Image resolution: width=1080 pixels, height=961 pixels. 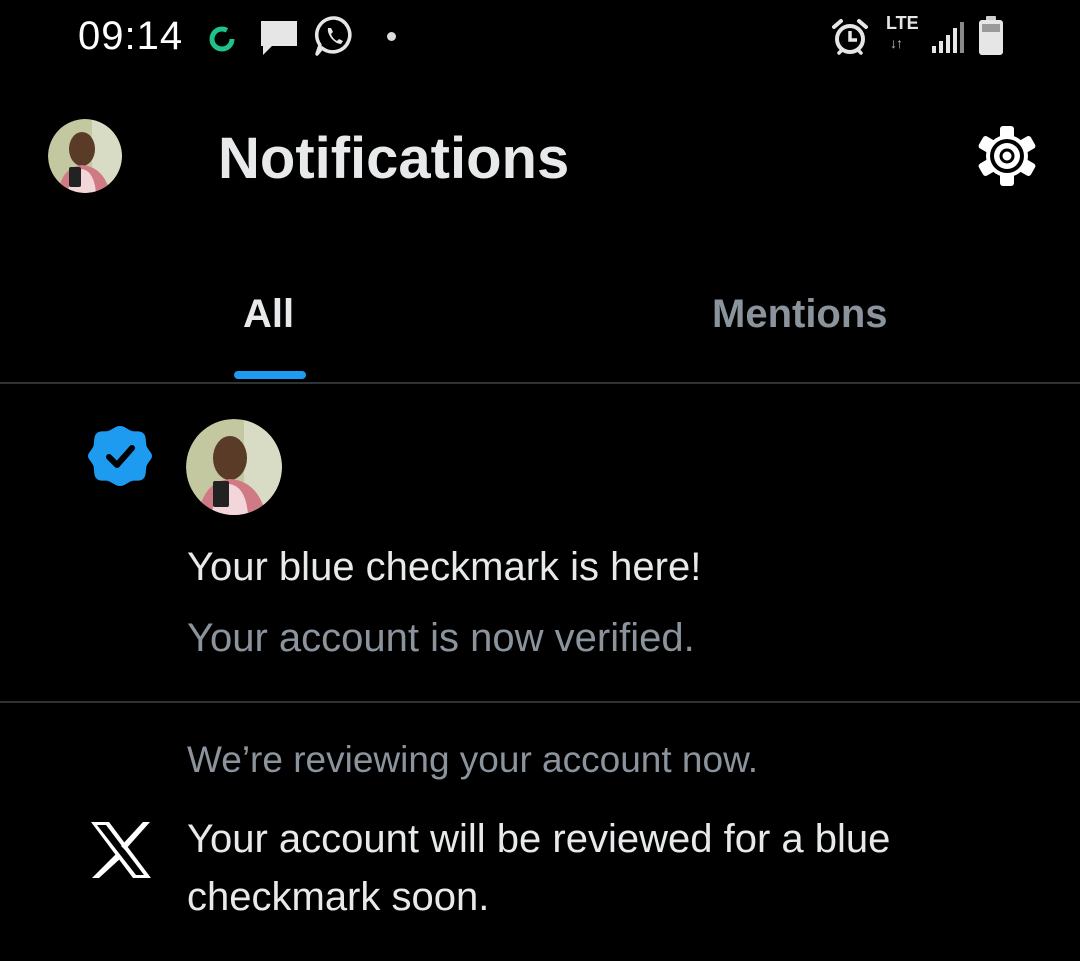 What do you see at coordinates (1007, 156) in the screenshot?
I see `gear-icon` at bounding box center [1007, 156].